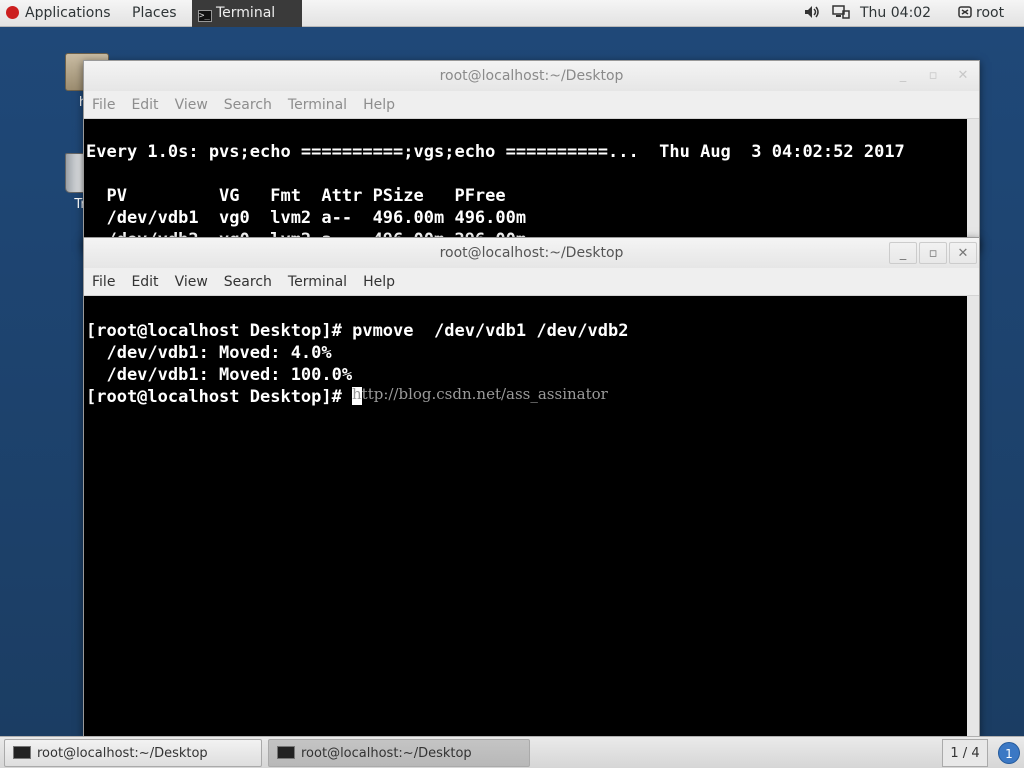 The height and width of the screenshot is (768, 1024). Describe the element at coordinates (812, 13) in the screenshot. I see `volume-icon` at that location.